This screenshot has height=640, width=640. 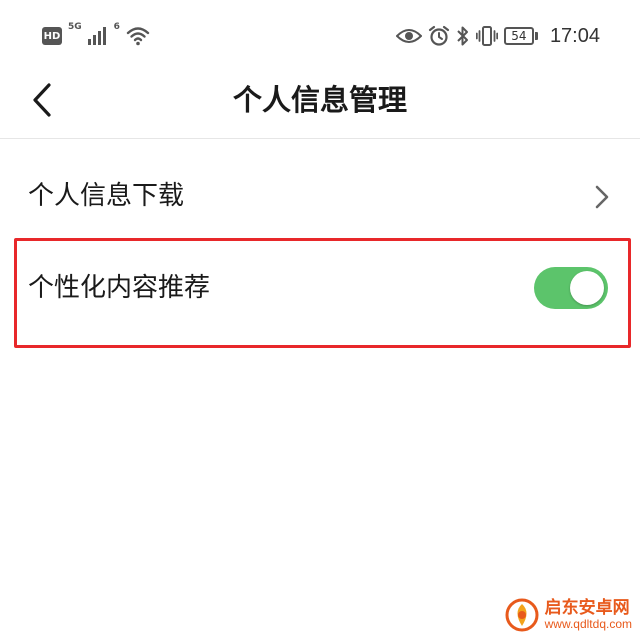 I want to click on watermark: 启东安卓网 www.qdltdq.com, so click(x=568, y=615).